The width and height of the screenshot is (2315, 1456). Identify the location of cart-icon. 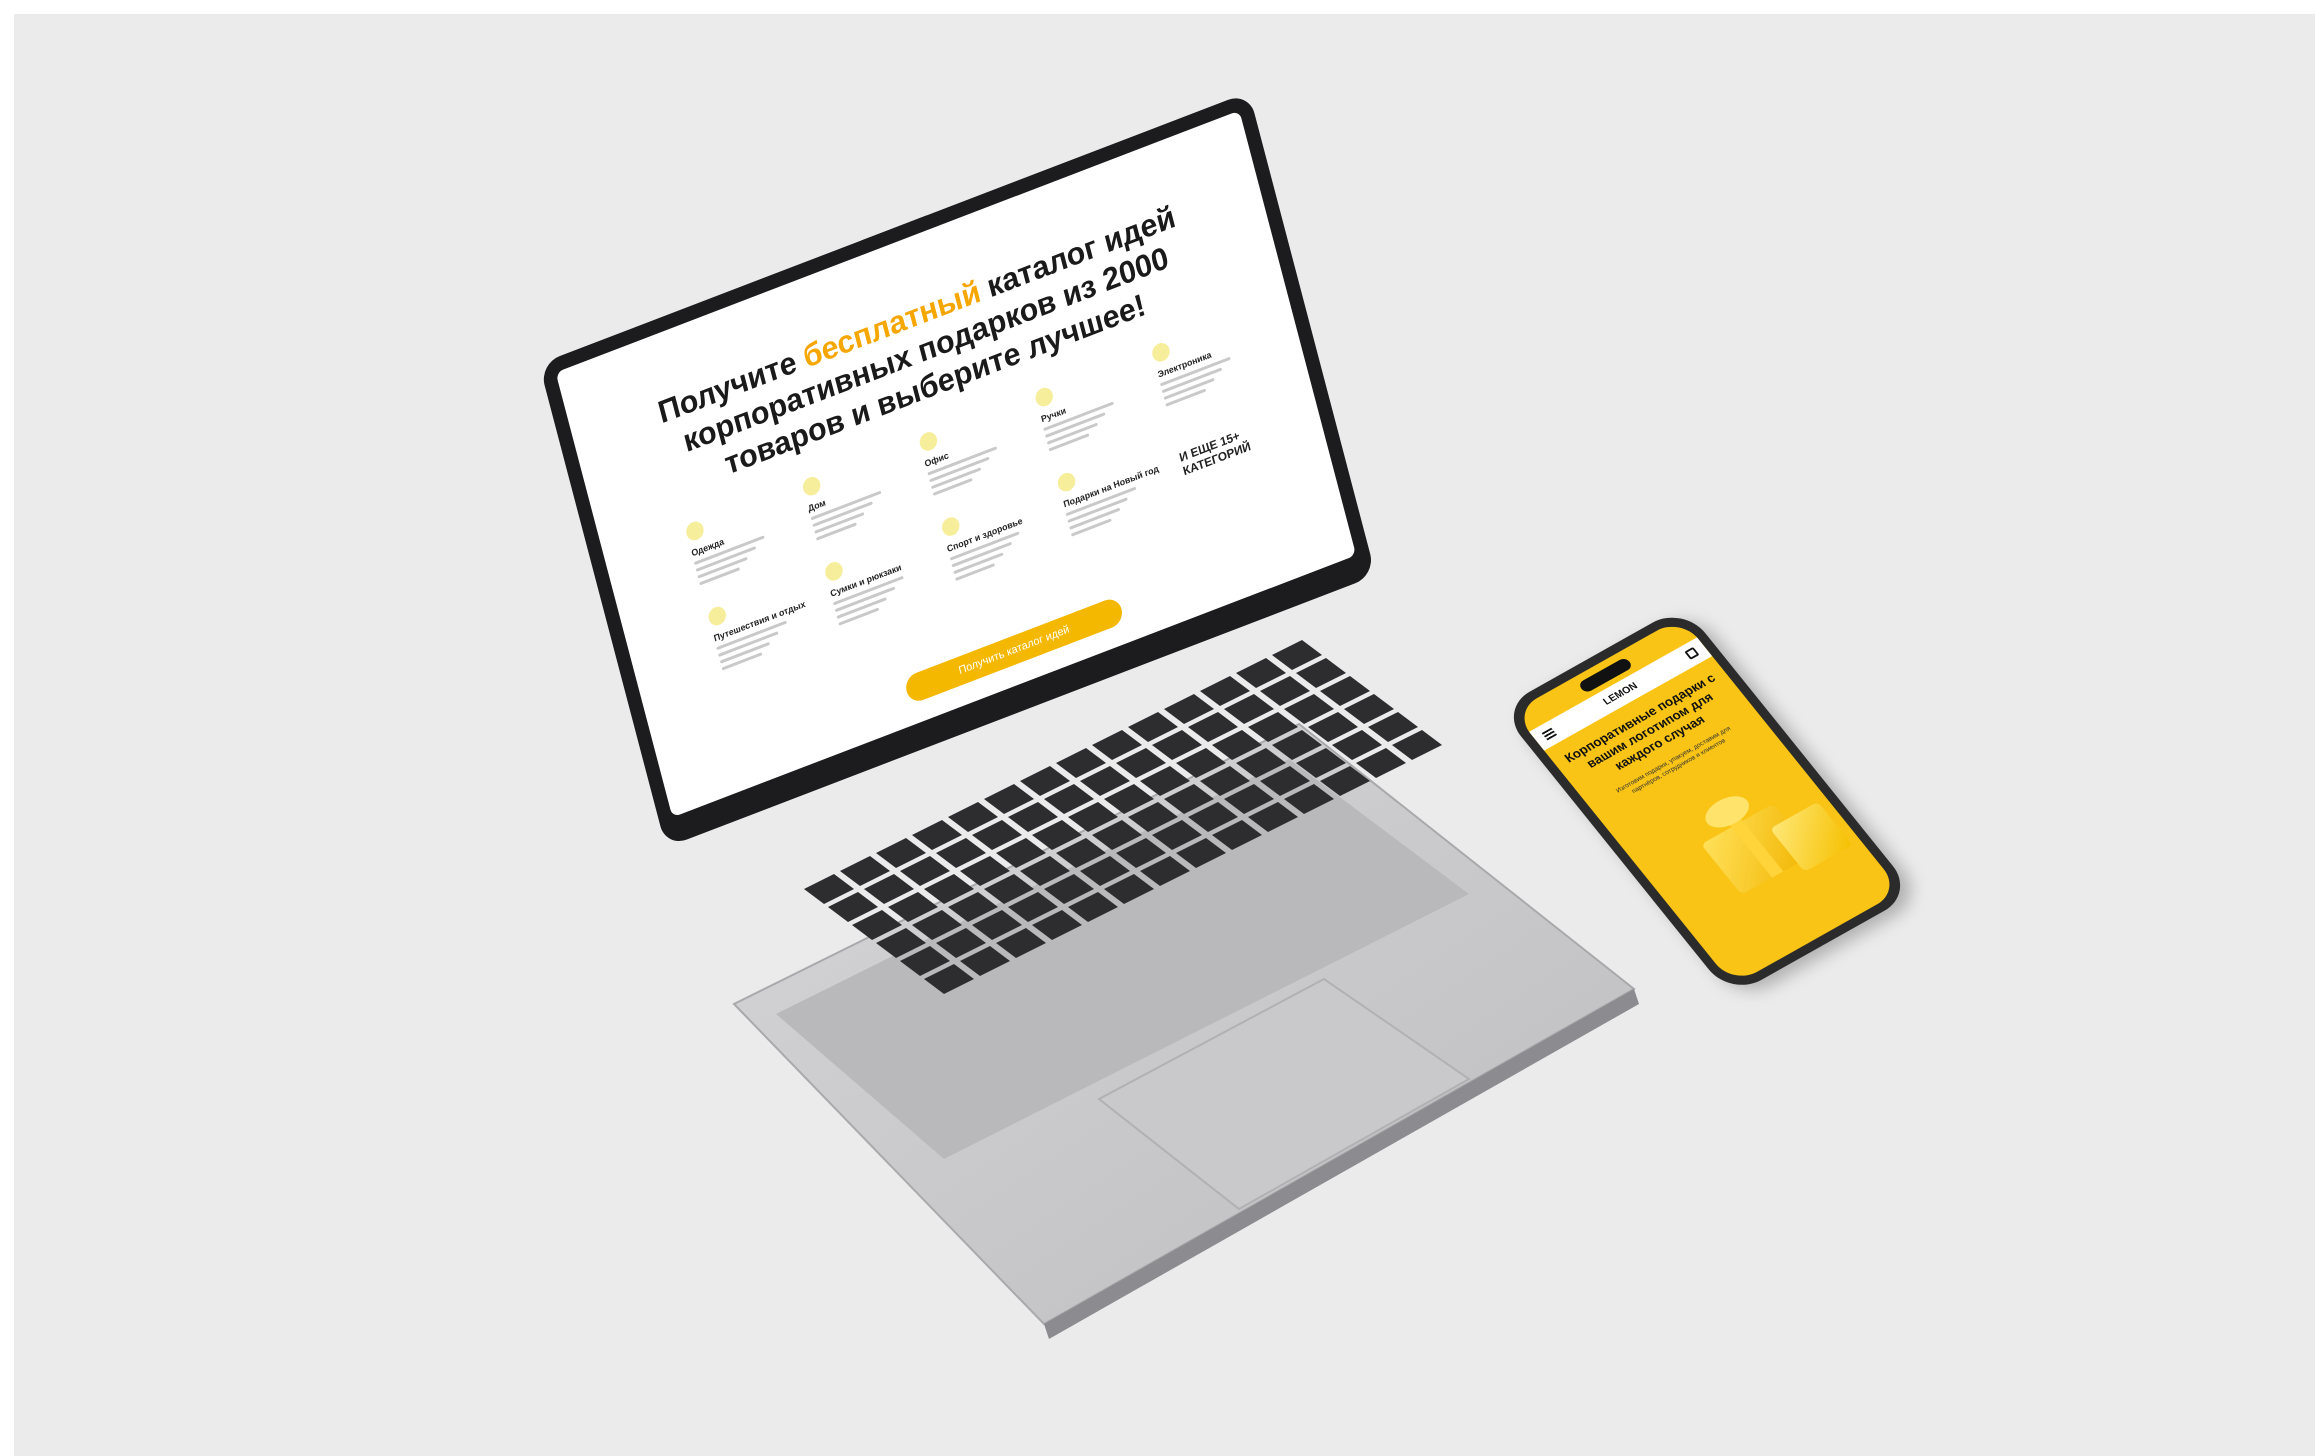
(1692, 653).